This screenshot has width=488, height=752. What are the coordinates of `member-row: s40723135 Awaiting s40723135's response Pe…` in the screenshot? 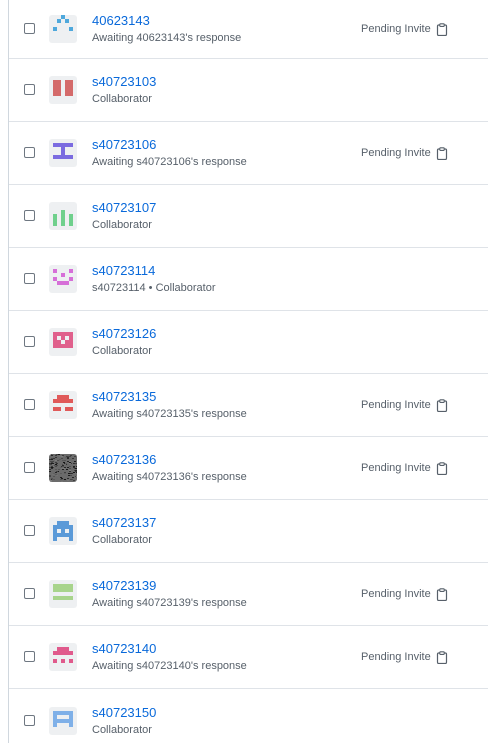 It's located at (248, 405).